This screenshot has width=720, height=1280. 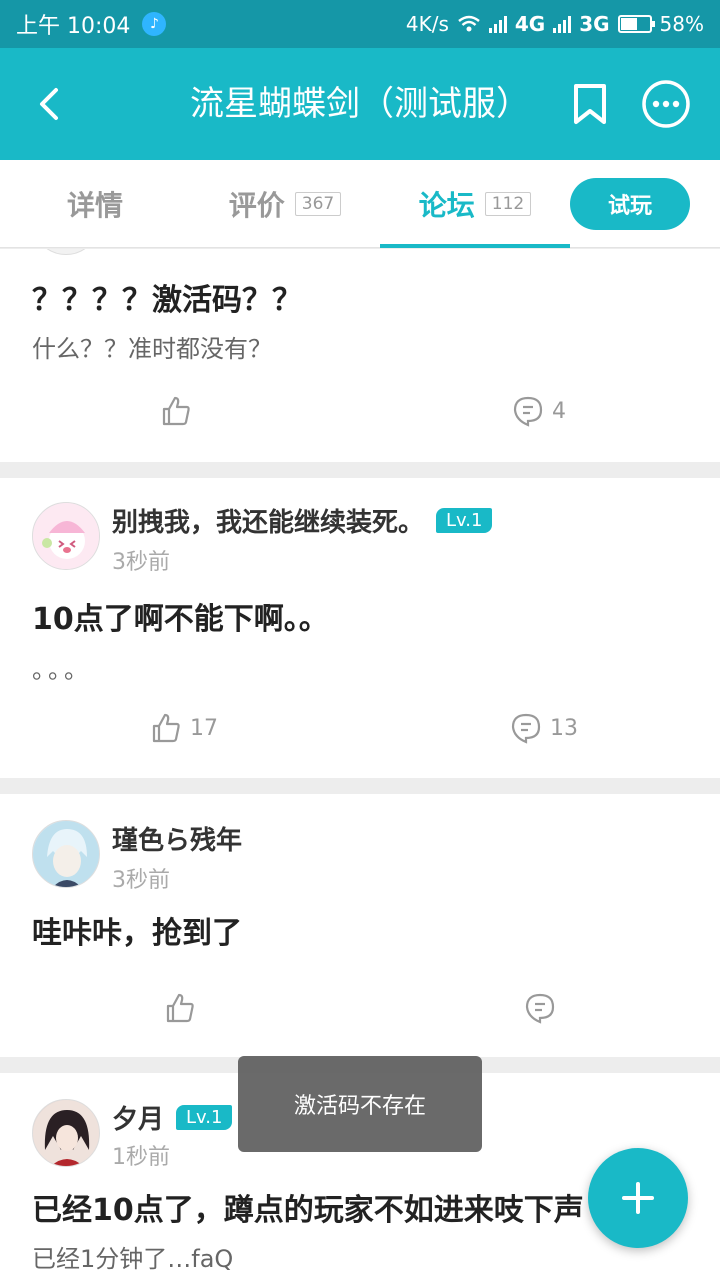 What do you see at coordinates (172, 1117) in the screenshot?
I see `post-author: 夕月 Lv.1` at bounding box center [172, 1117].